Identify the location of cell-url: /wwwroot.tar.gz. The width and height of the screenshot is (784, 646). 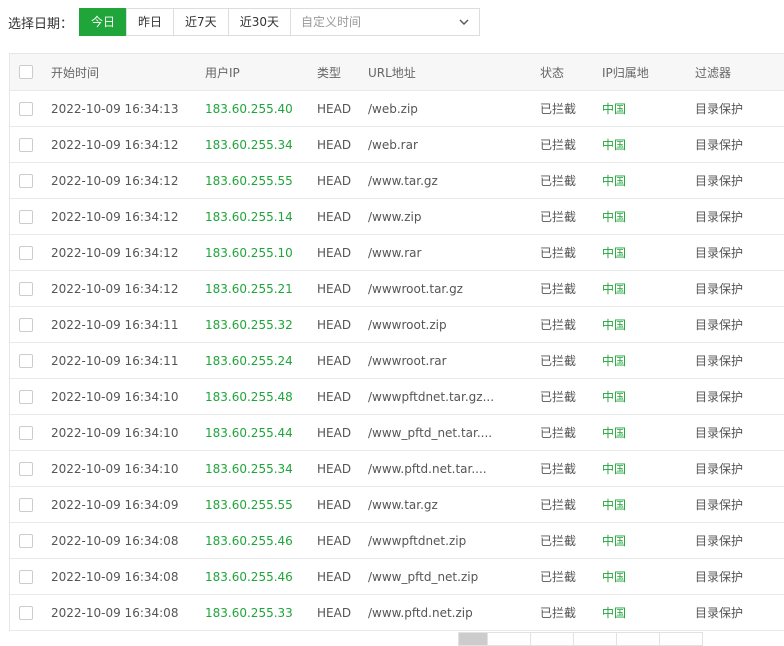
(415, 288).